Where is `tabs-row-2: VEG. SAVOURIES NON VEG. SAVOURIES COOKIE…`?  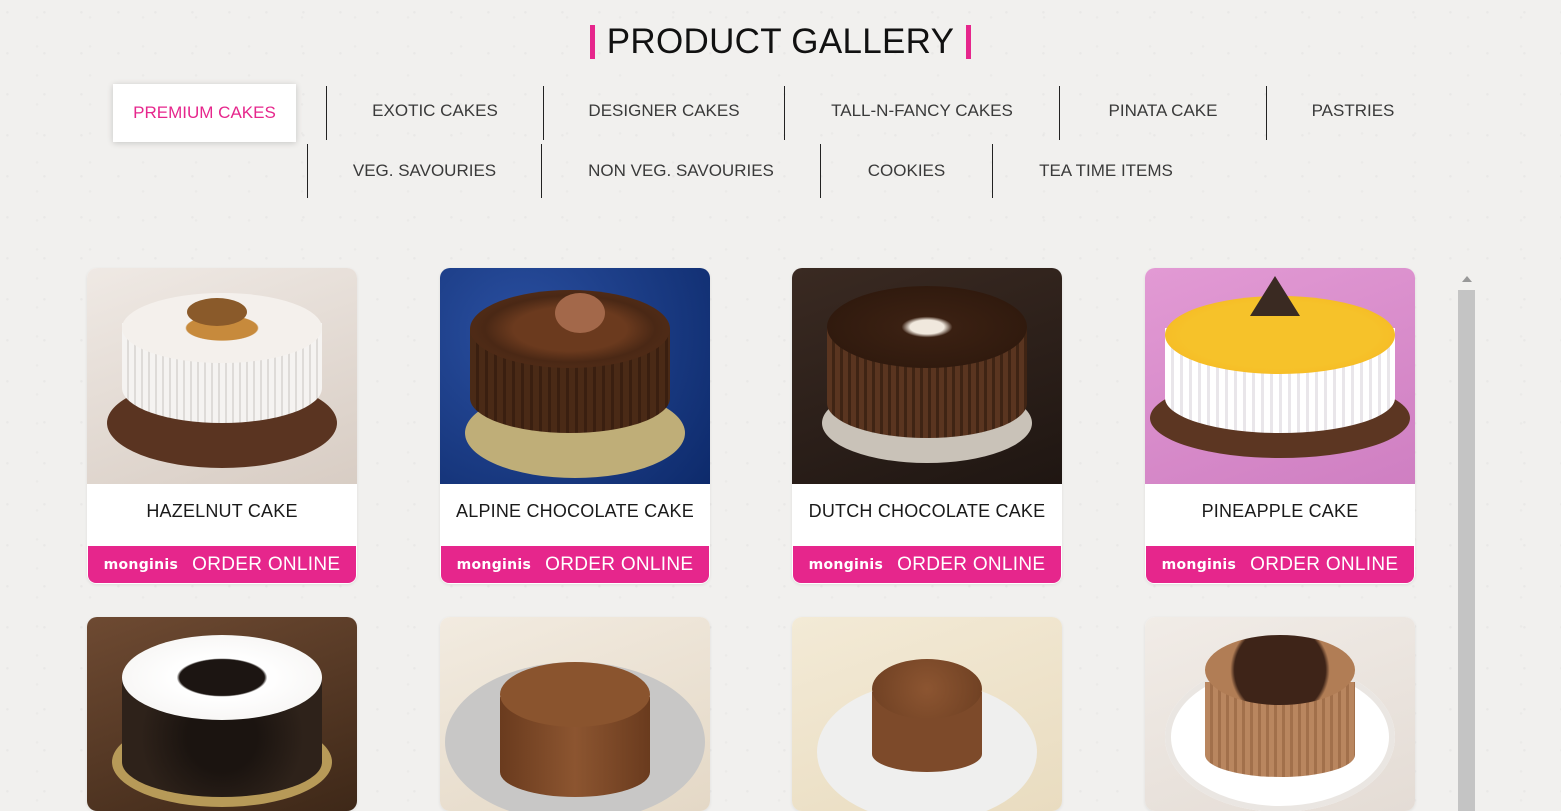 tabs-row-2: VEG. SAVOURIES NON VEG. SAVOURIES COOKIE… is located at coordinates (763, 171).